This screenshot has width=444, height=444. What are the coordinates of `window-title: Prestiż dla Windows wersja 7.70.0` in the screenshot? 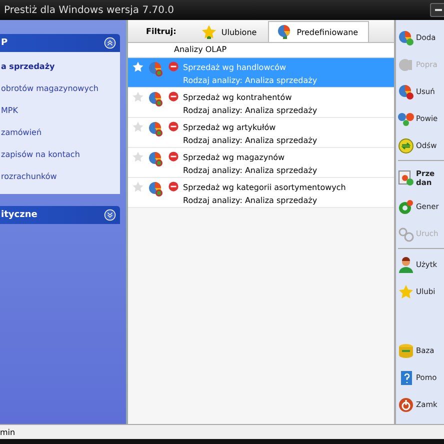 It's located at (90, 10).